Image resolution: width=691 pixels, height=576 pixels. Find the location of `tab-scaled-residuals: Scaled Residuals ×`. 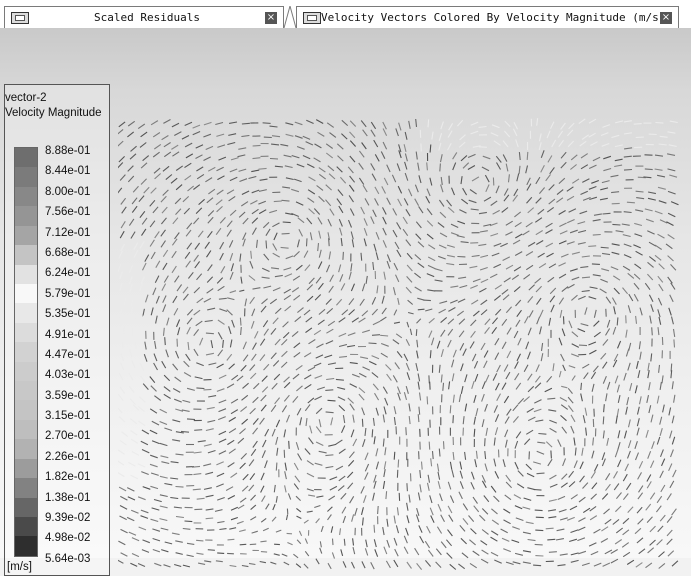

tab-scaled-residuals: Scaled Residuals × is located at coordinates (144, 17).